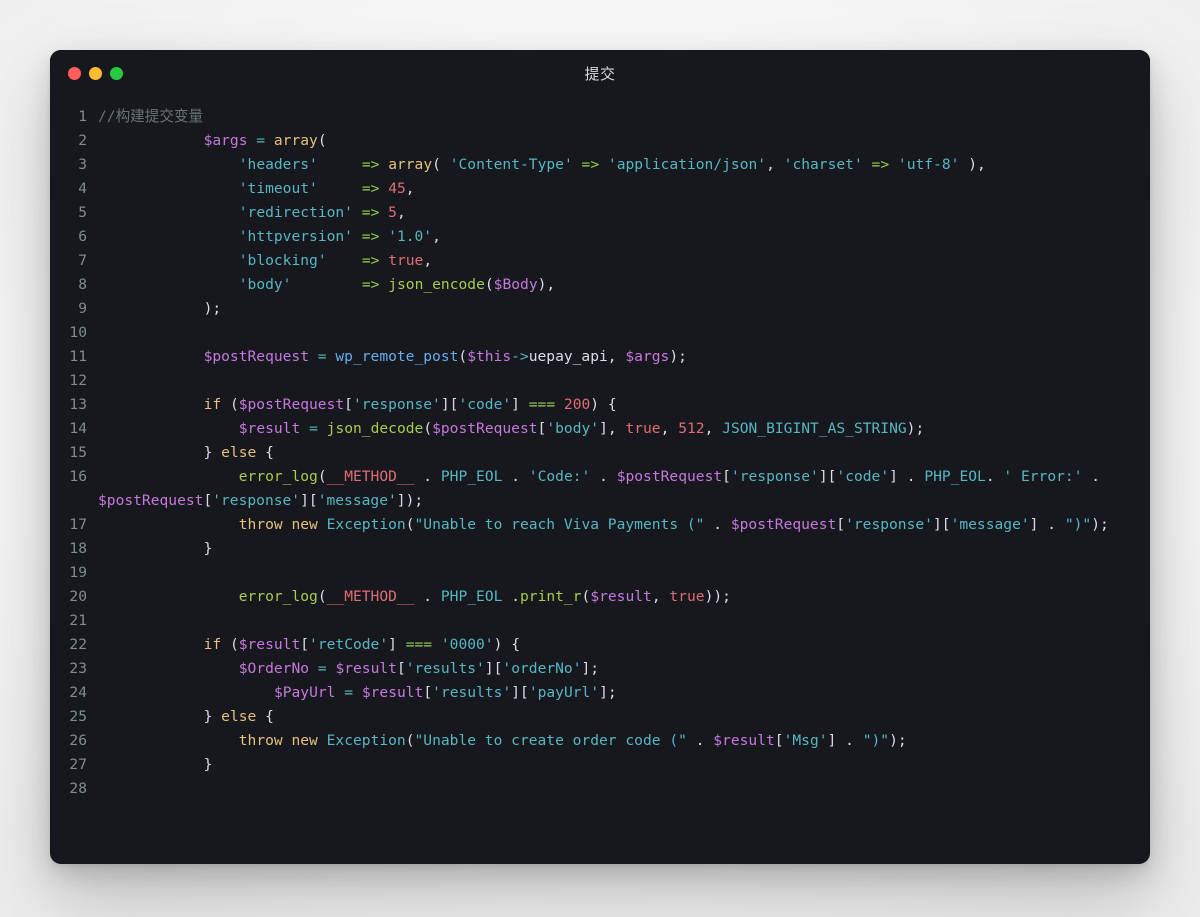 This screenshot has width=1200, height=917. What do you see at coordinates (624, 189) in the screenshot?
I see `code-line-content: 'timeout' => 45,` at bounding box center [624, 189].